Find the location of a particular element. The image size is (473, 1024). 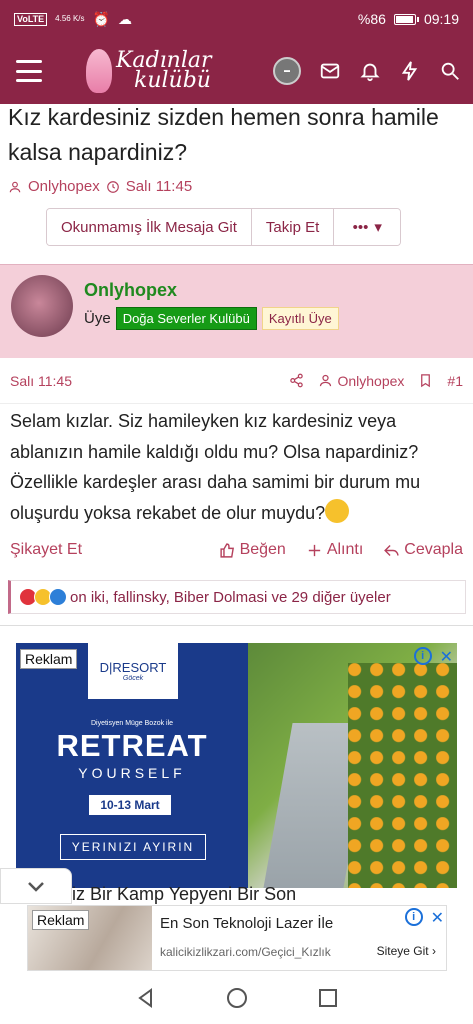

more-button: ••• ▾ is located at coordinates (367, 227).